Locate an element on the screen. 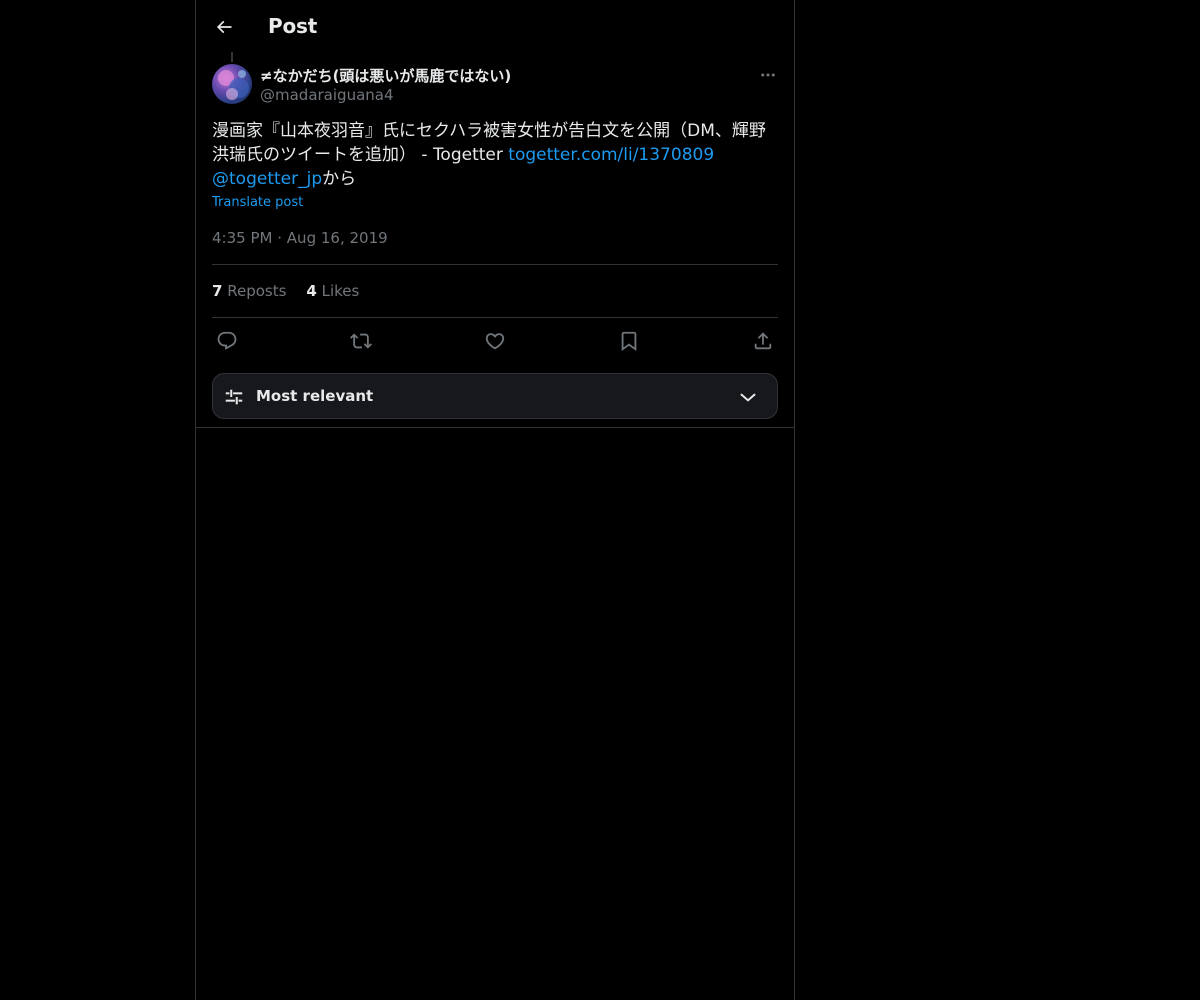  repost-button is located at coordinates (361, 341).